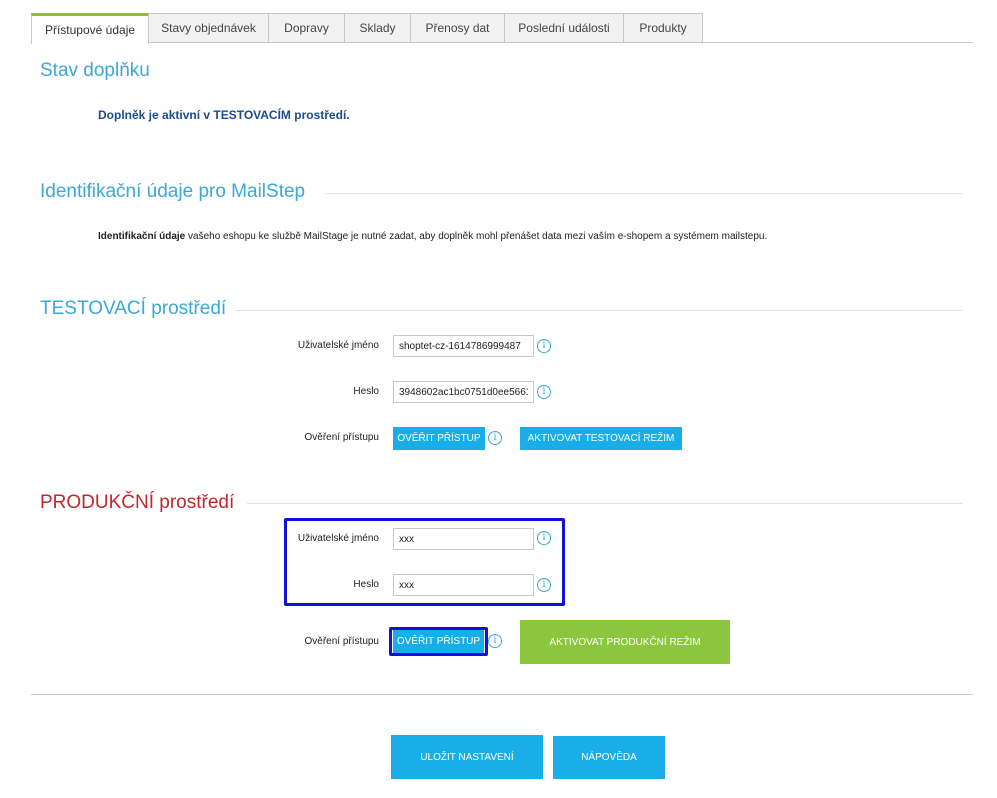  Describe the element at coordinates (341, 437) in the screenshot. I see `test-verify-label: Ověření přístupu` at that location.